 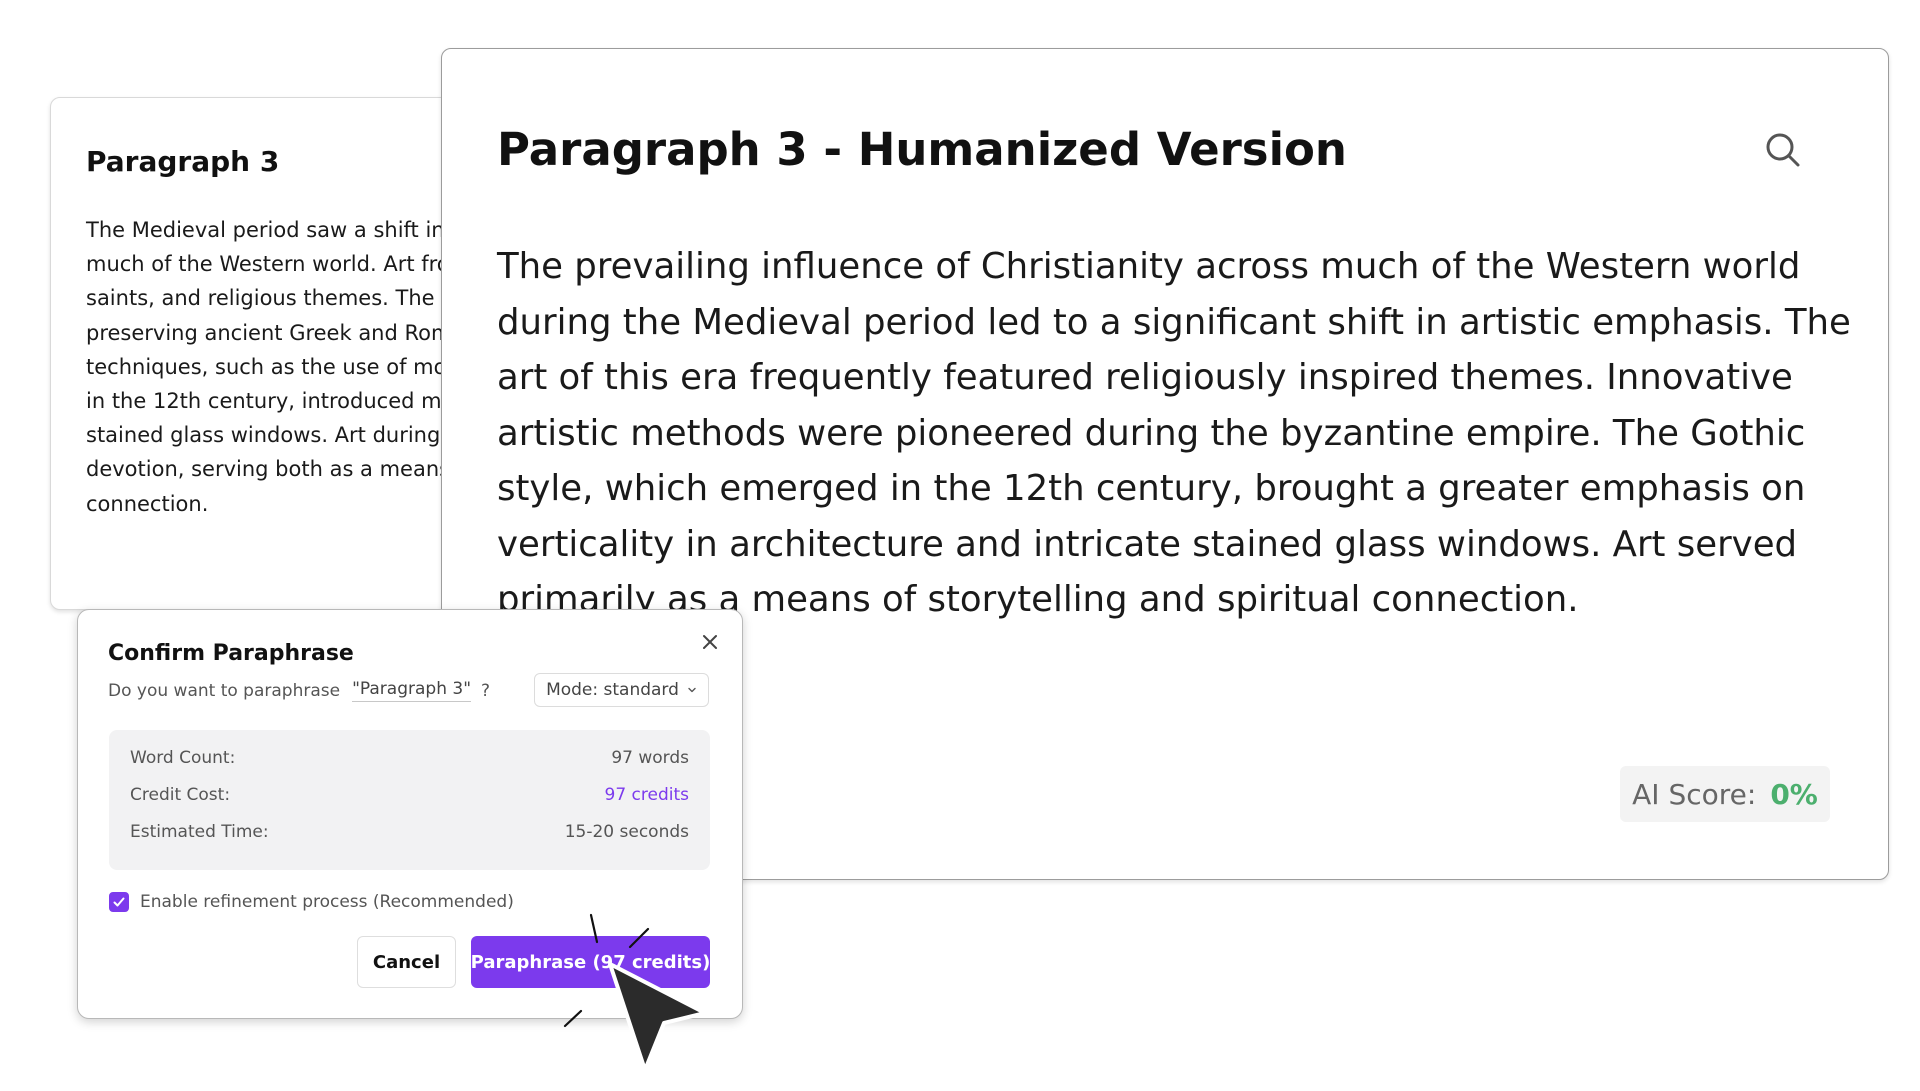 What do you see at coordinates (590, 962) in the screenshot?
I see `paraphrase-button: Paraphrase (97 credits)` at bounding box center [590, 962].